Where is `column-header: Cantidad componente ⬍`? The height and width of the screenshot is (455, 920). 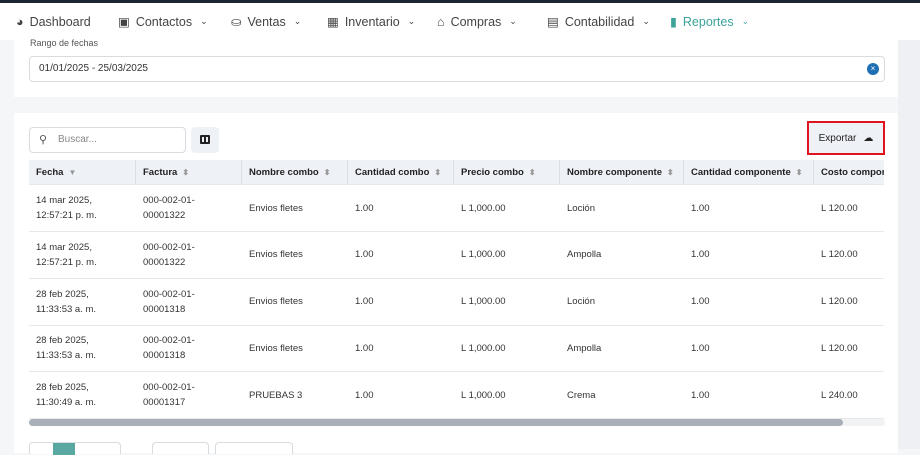 column-header: Cantidad componente ⬍ is located at coordinates (749, 172).